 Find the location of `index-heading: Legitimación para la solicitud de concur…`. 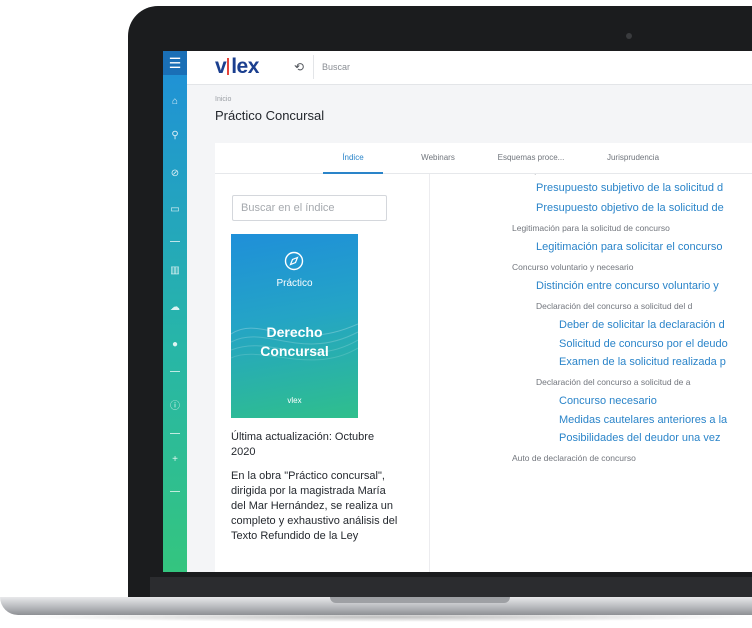

index-heading: Legitimación para la solicitud de concur… is located at coordinates (591, 228).